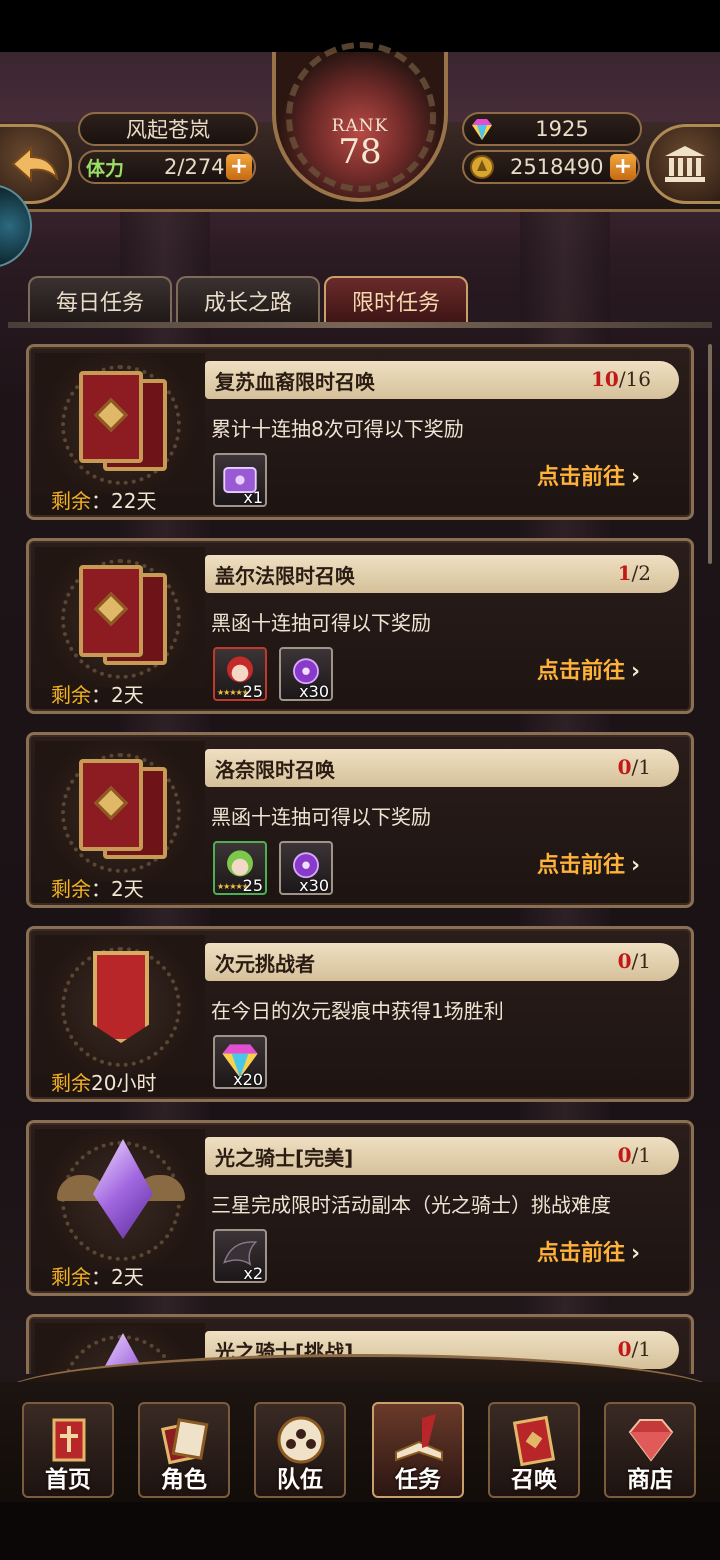 This screenshot has width=720, height=1560. I want to click on light-crystal-icon, so click(120, 1199).